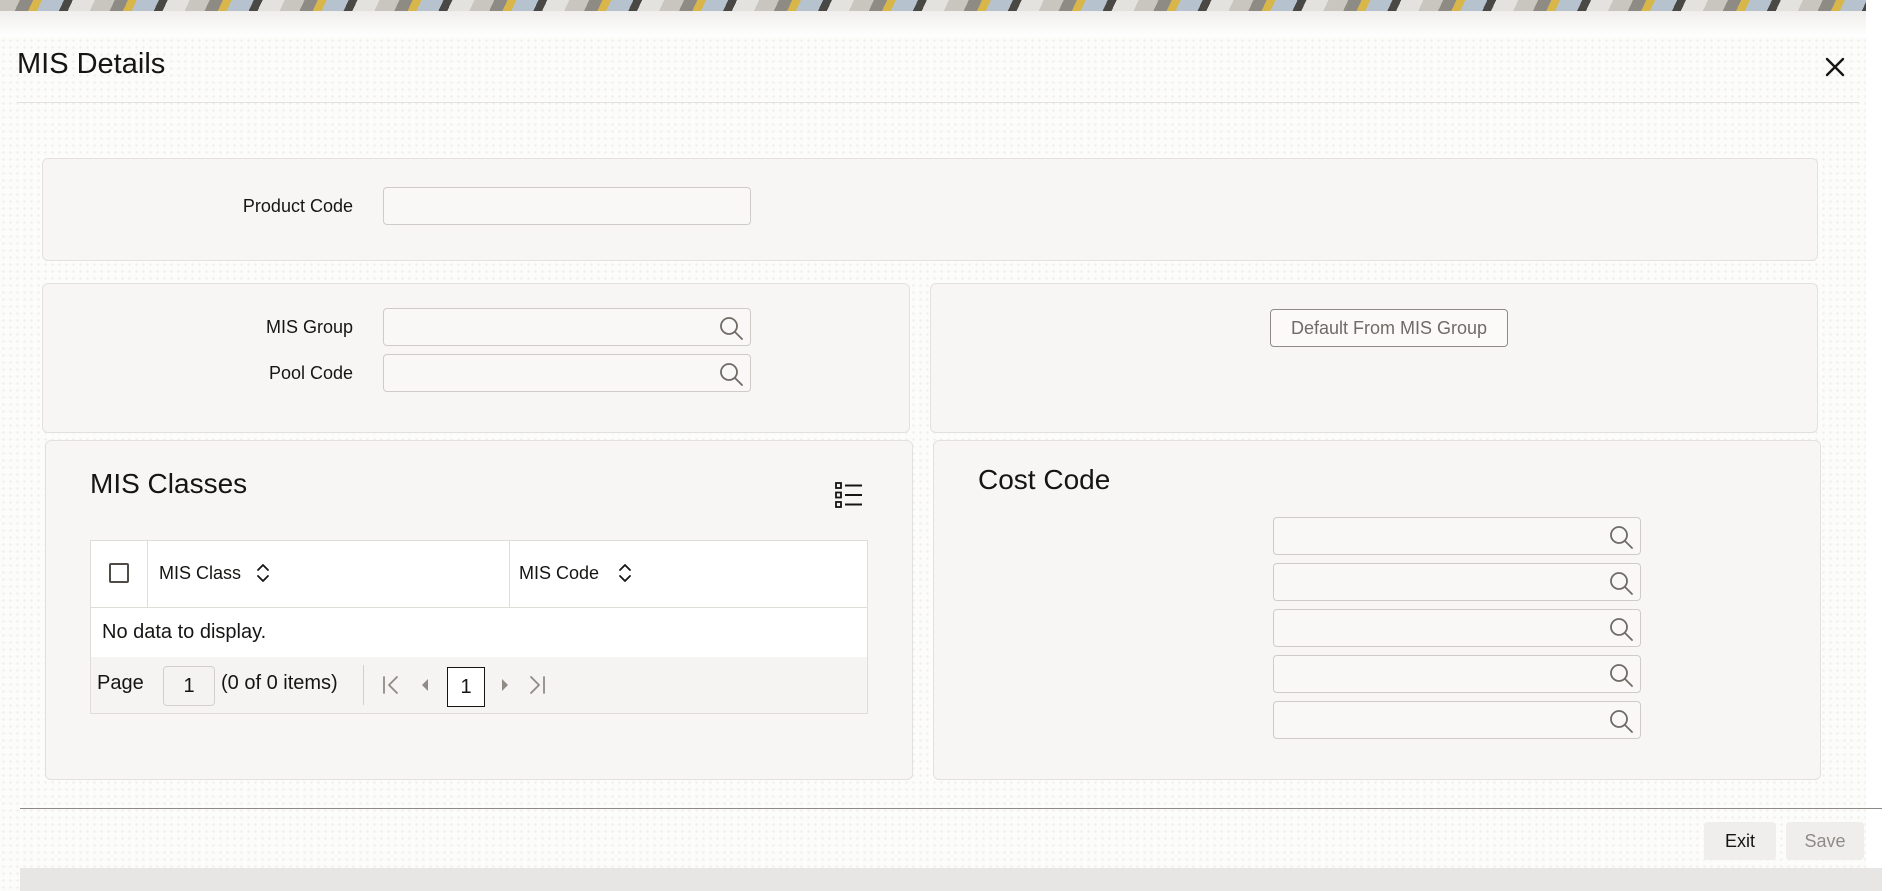 The width and height of the screenshot is (1896, 891). Describe the element at coordinates (537, 685) in the screenshot. I see `last-page-icon` at that location.